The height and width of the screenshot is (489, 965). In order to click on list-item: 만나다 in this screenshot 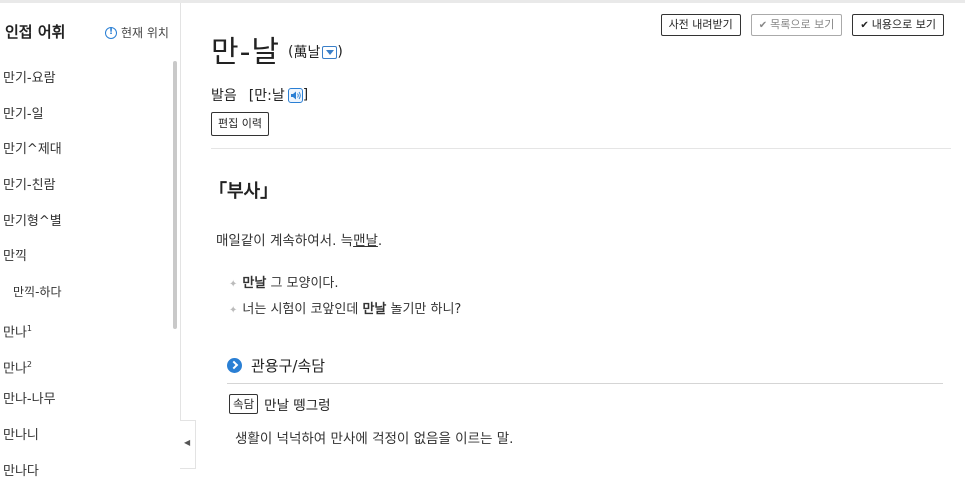, I will do `click(86, 471)`.